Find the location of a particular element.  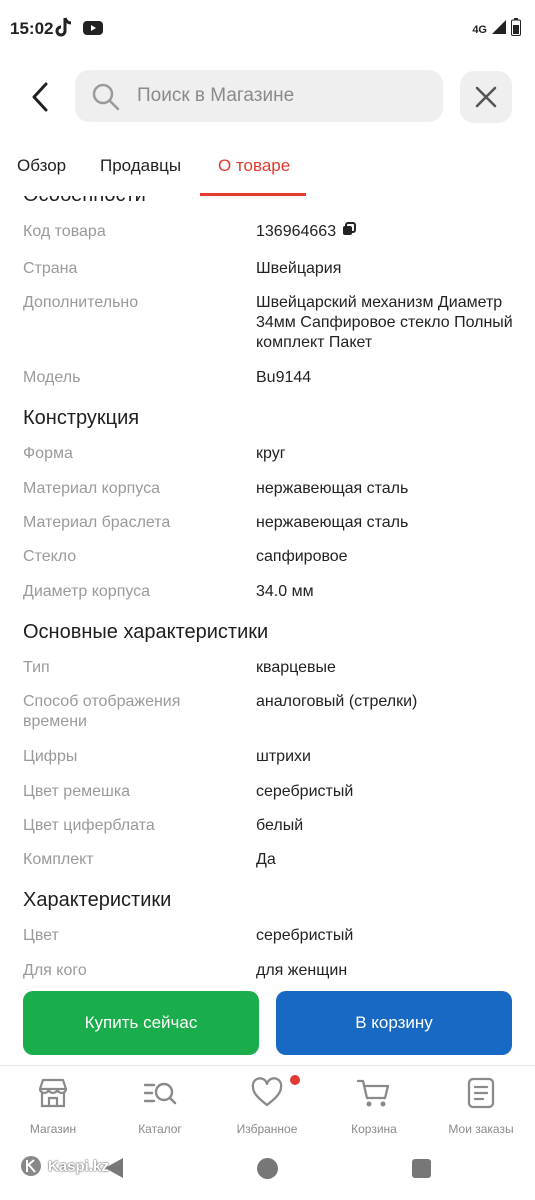

watermark-text: Kaspi.kz is located at coordinates (78, 1166).